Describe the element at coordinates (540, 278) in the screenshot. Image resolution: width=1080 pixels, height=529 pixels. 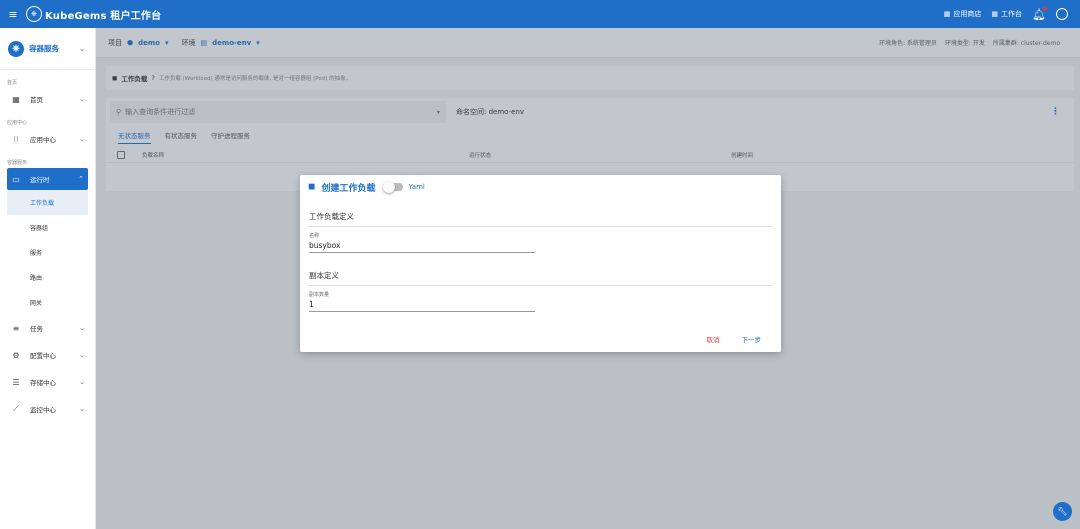
I see `section-replica-definition: 副本定义` at that location.